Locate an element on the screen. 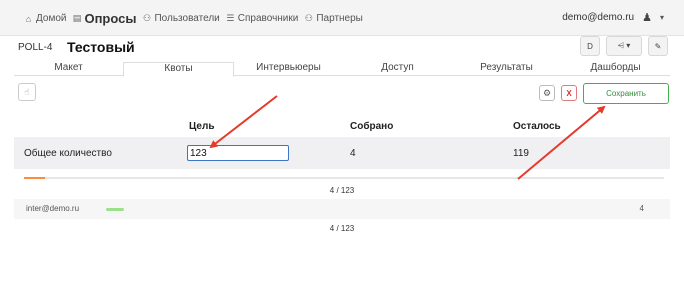 The height and width of the screenshot is (304, 684). nav-item-polls: ▤ Опросы is located at coordinates (104, 18).